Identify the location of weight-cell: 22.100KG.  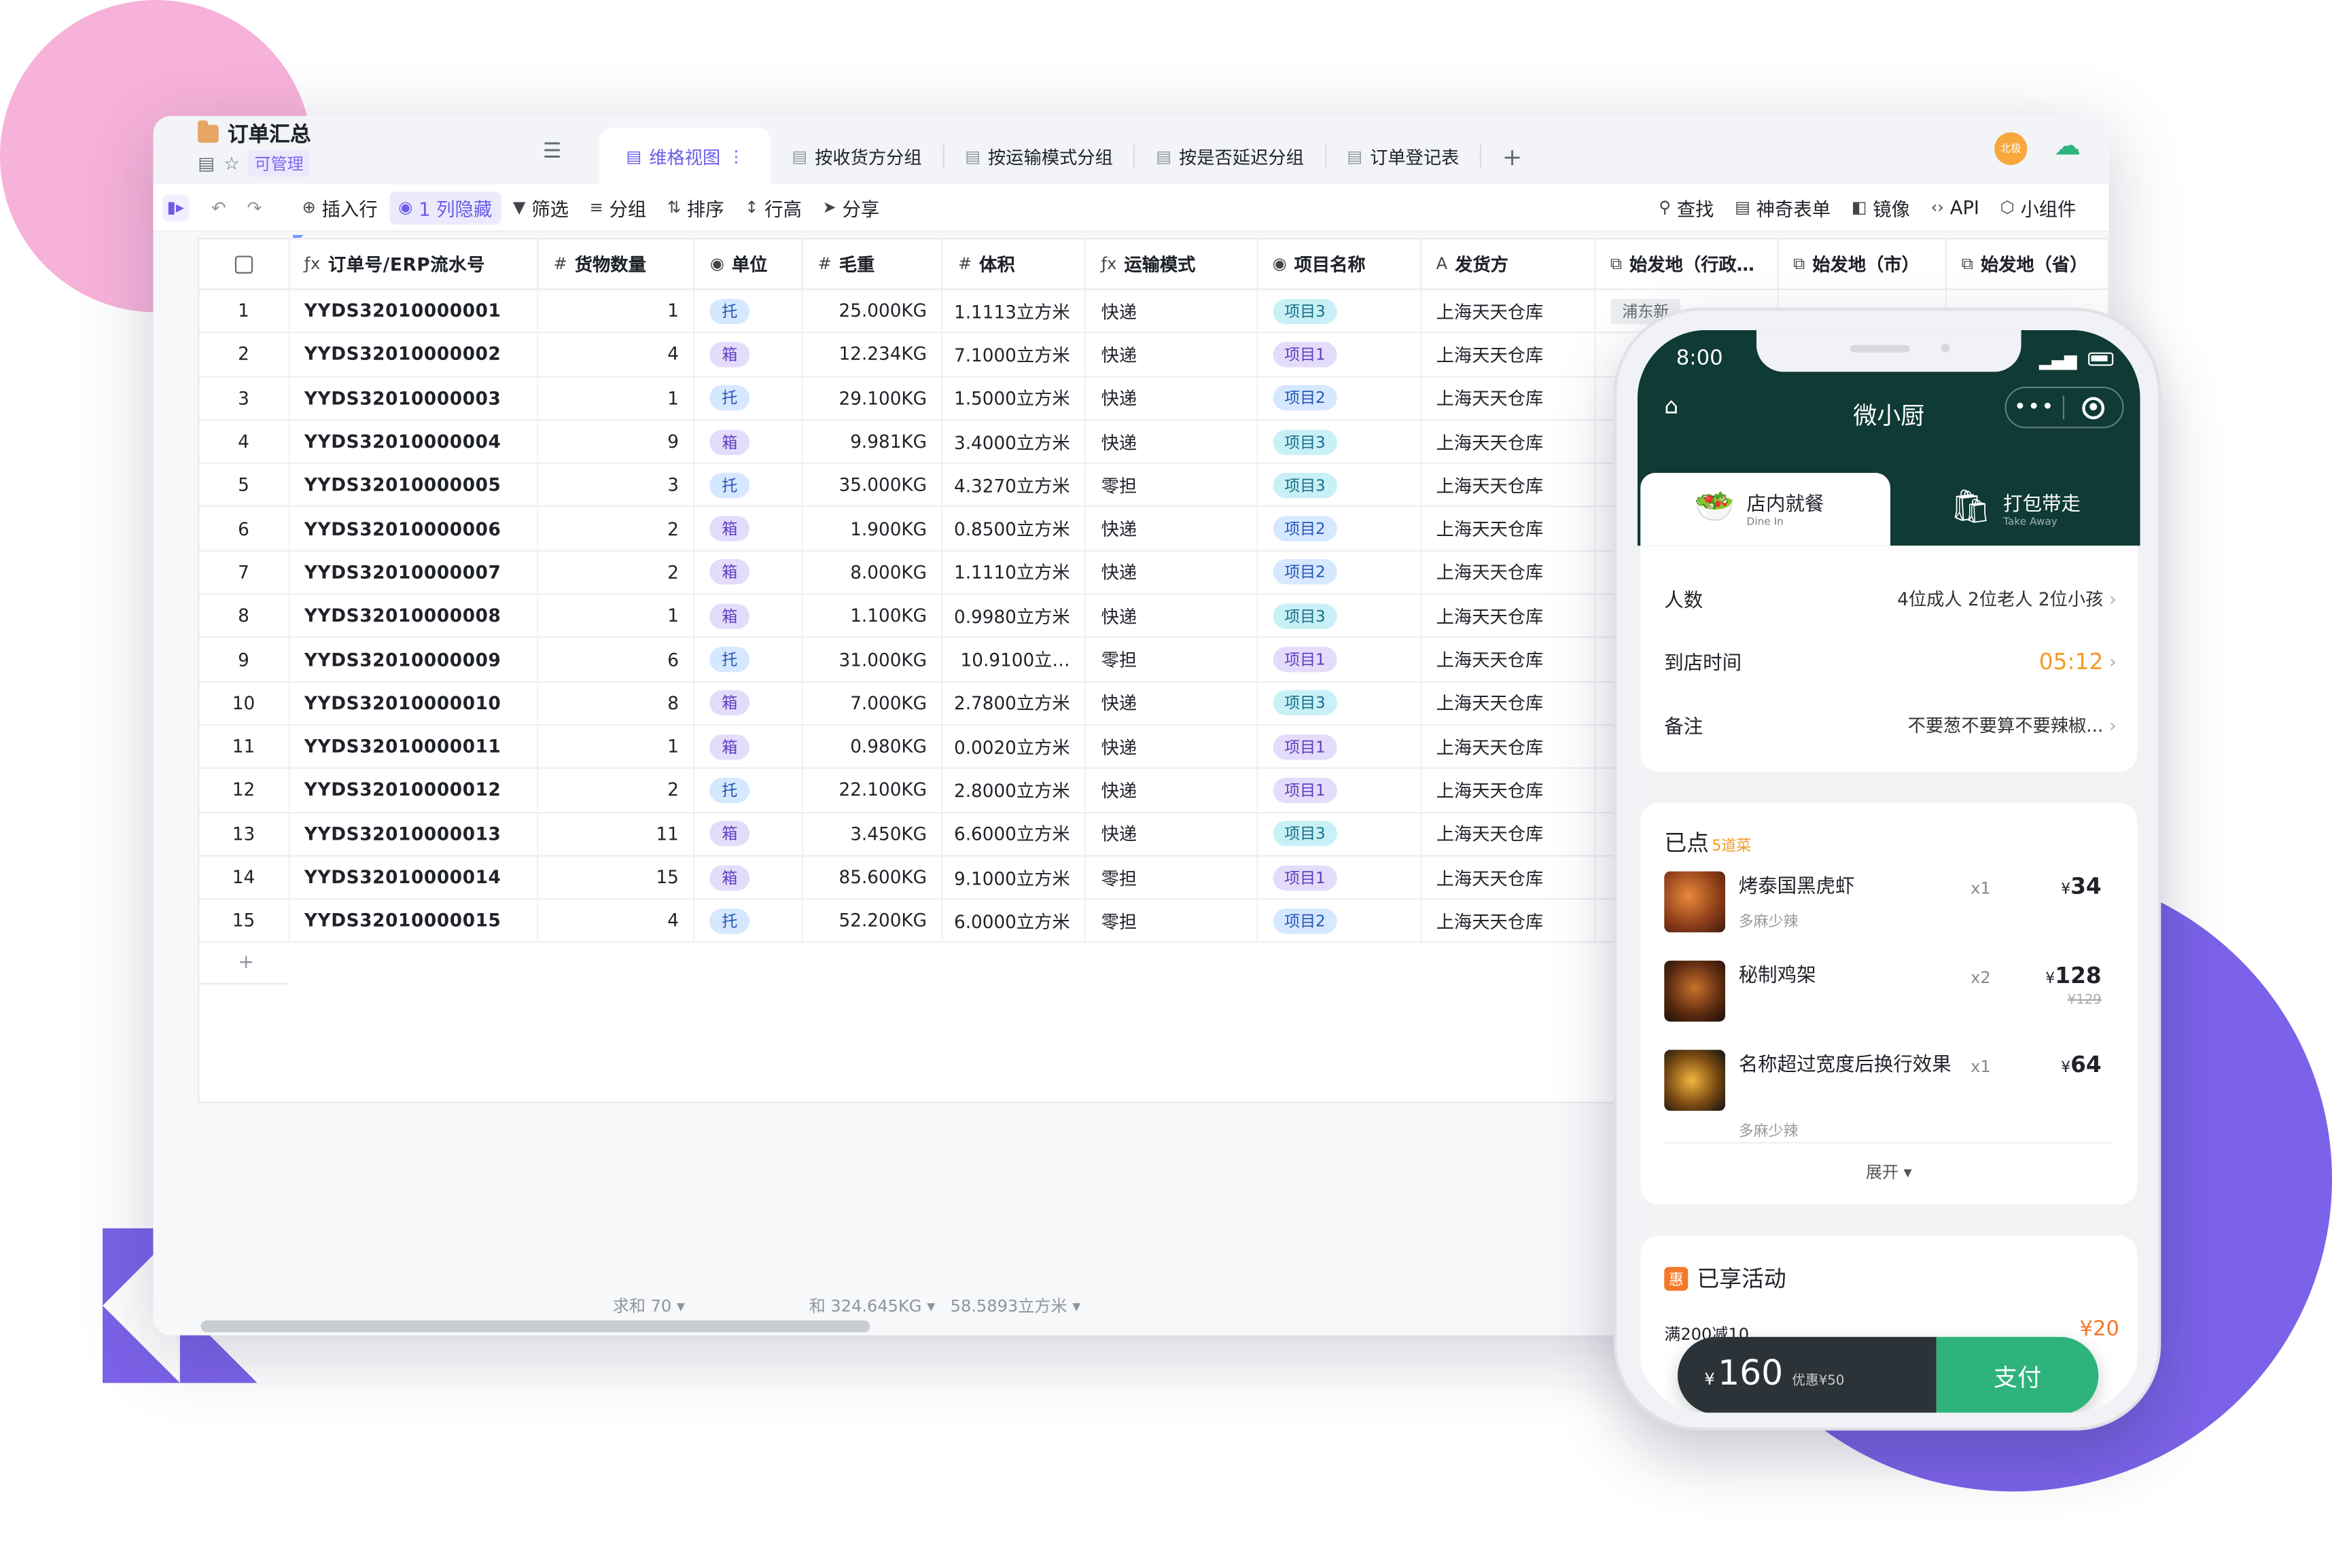
(873, 791).